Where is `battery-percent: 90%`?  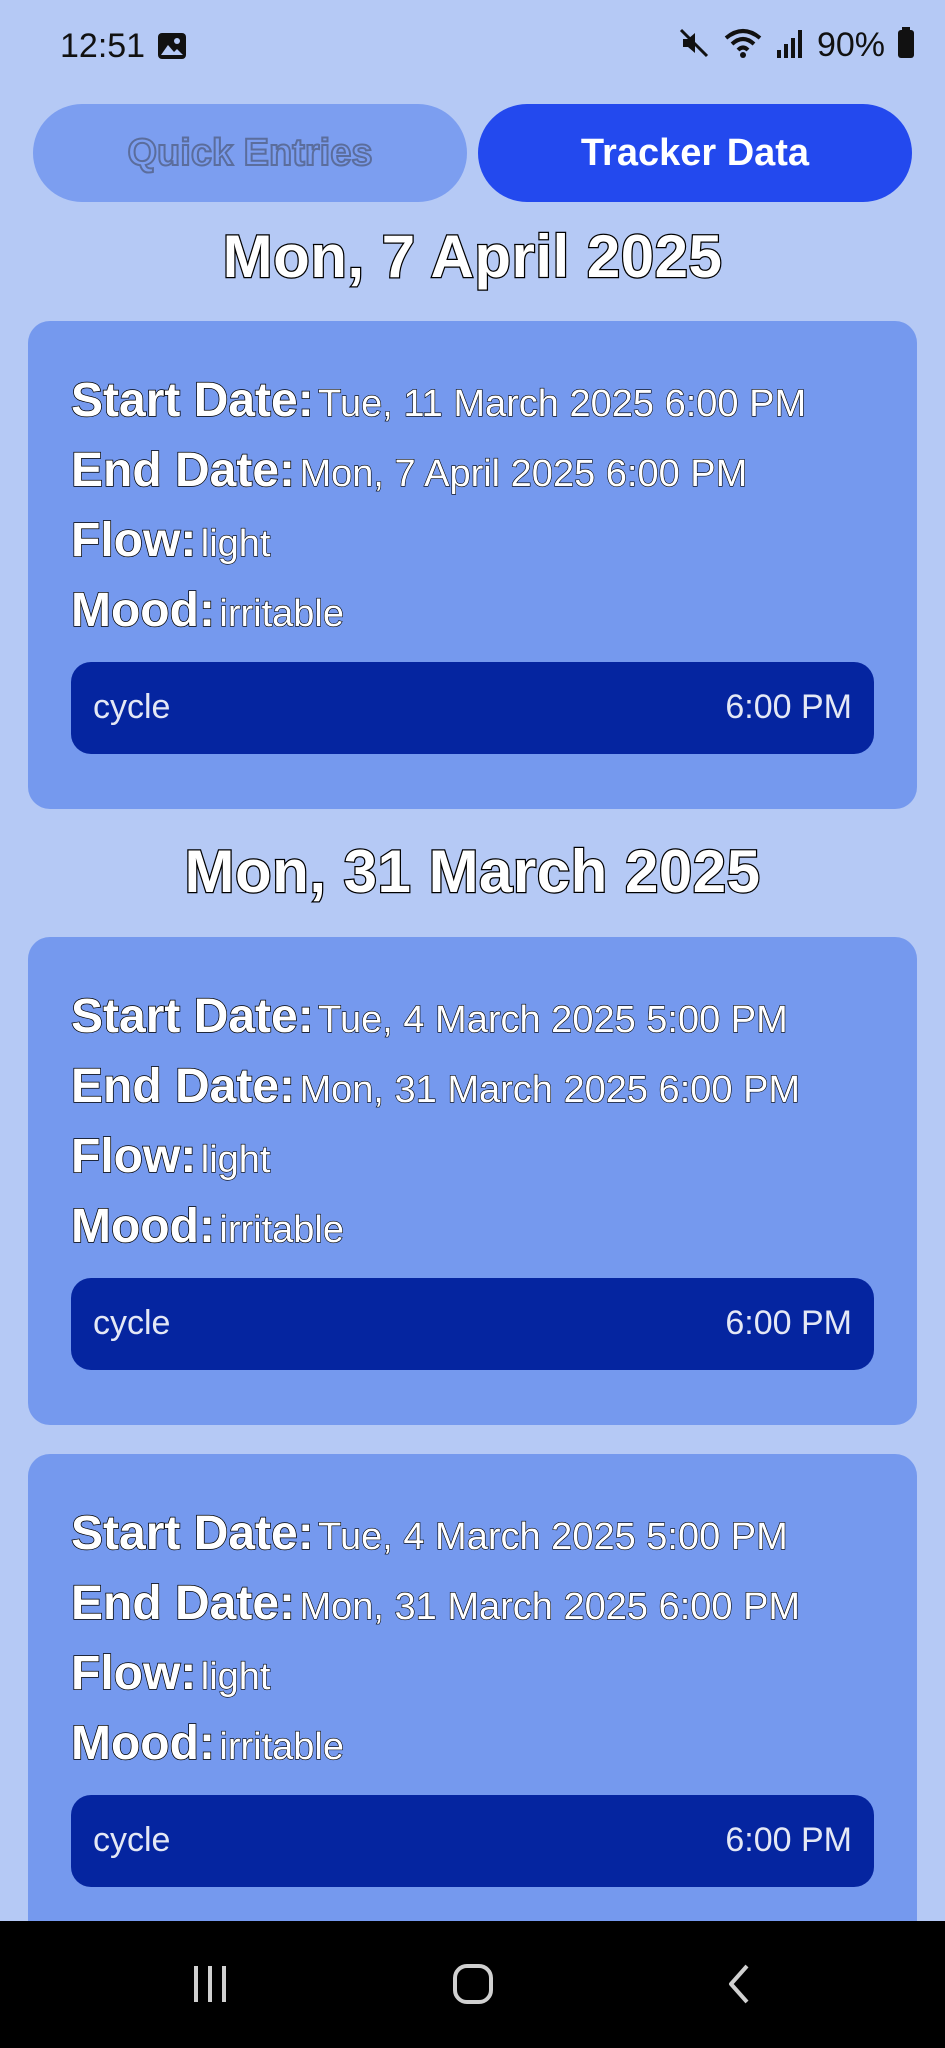
battery-percent: 90% is located at coordinates (850, 45).